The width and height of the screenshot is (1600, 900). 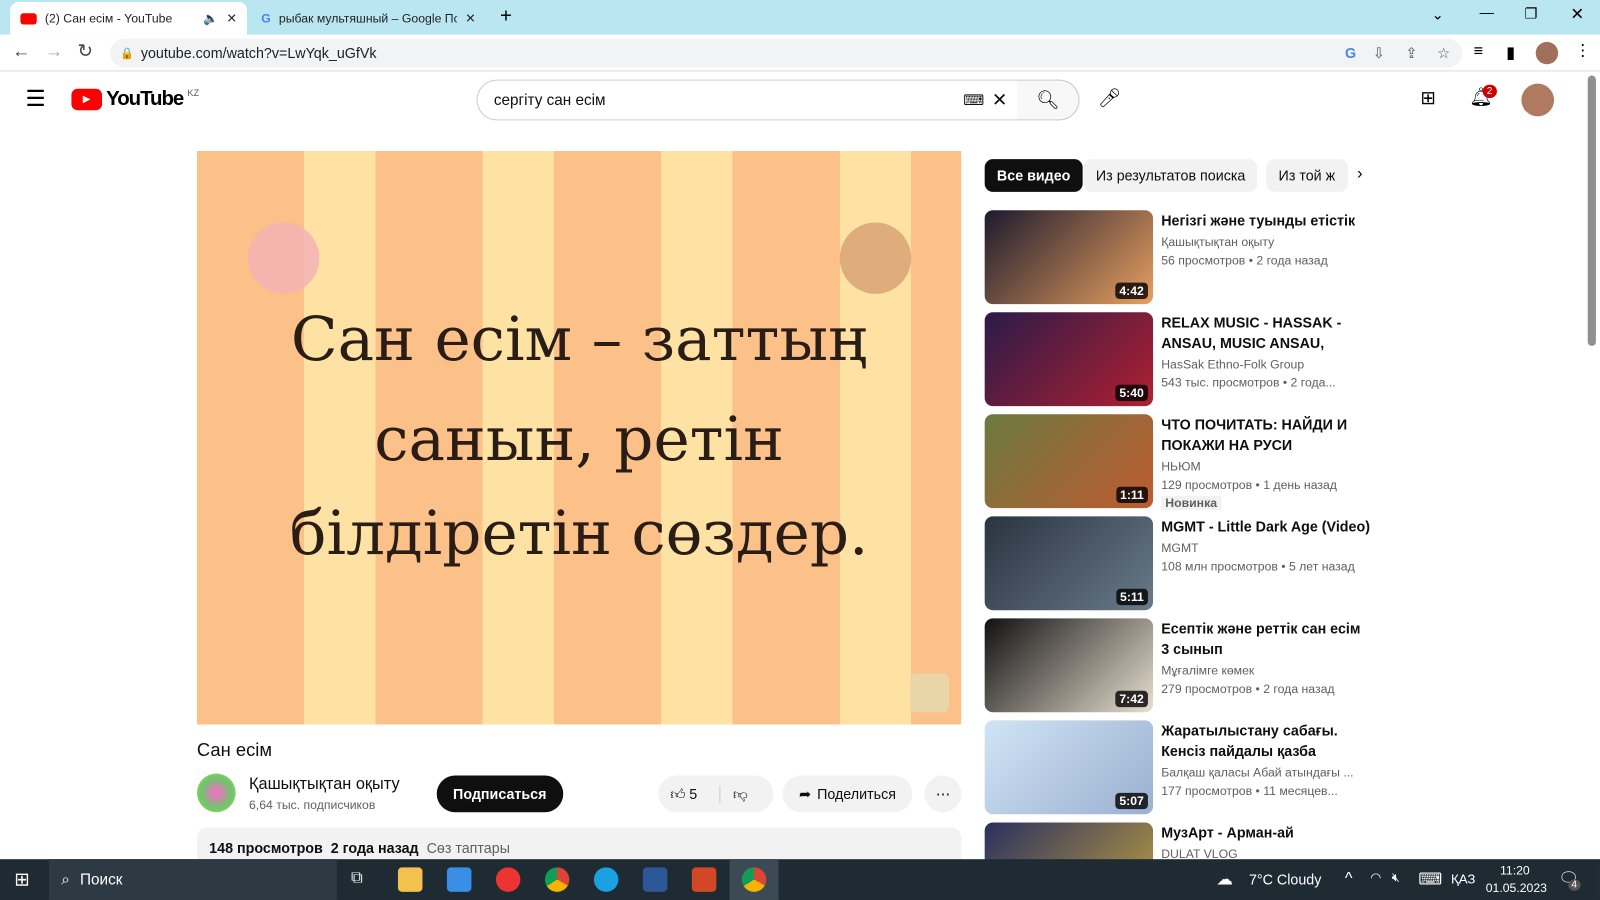 I want to click on share-icon: ⇪, so click(x=1411, y=52).